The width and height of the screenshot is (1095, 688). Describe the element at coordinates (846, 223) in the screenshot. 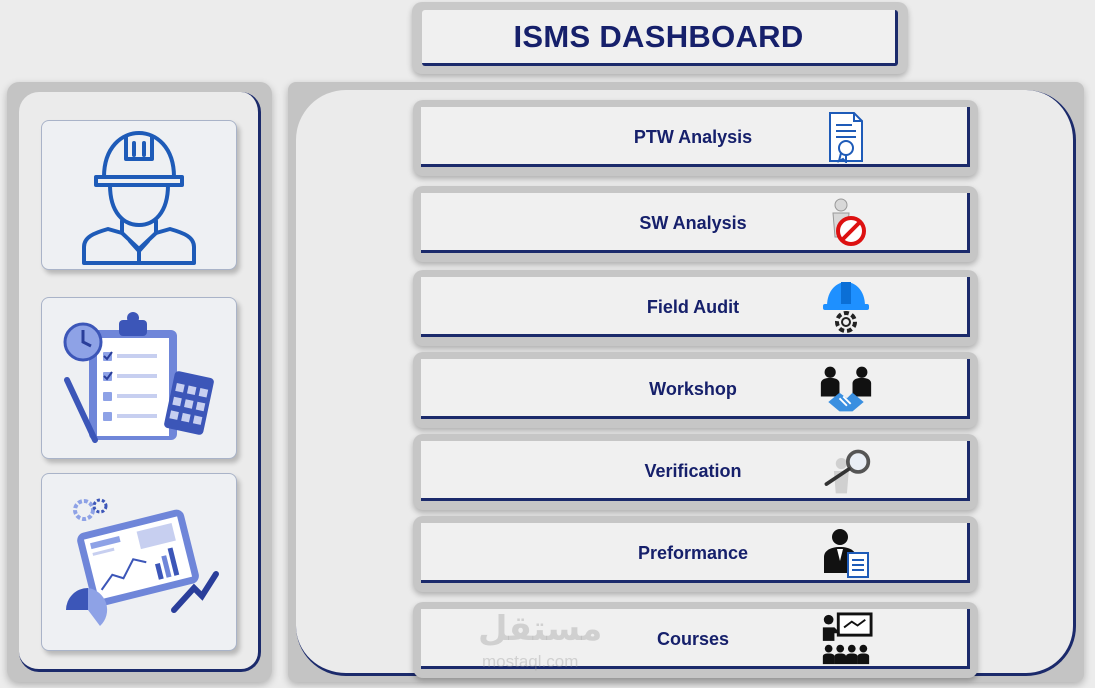

I see `stop-work-sign-icon` at that location.